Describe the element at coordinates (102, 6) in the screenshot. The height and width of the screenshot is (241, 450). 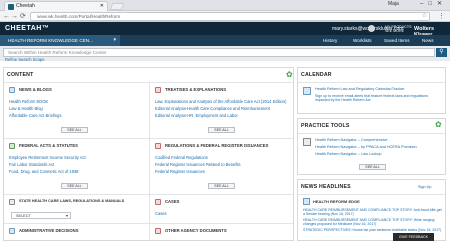
I see `close-tab-icon: ✕` at that location.